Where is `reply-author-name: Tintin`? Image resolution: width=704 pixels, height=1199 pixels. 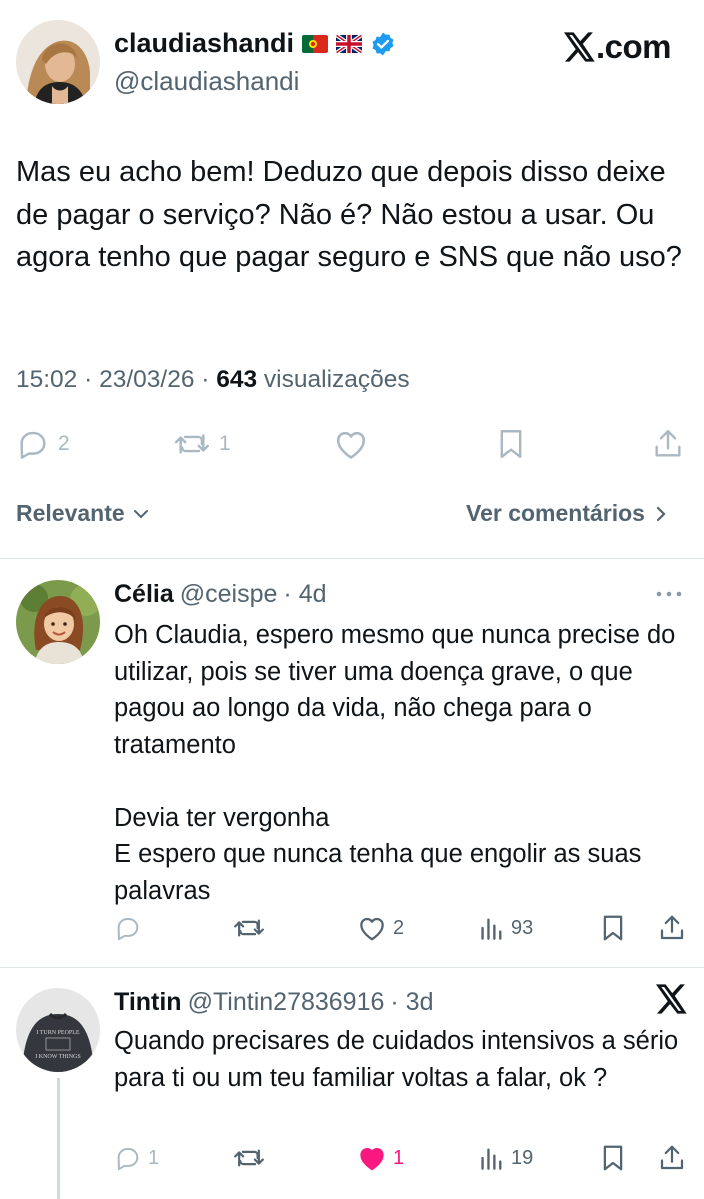
reply-author-name: Tintin is located at coordinates (148, 1002).